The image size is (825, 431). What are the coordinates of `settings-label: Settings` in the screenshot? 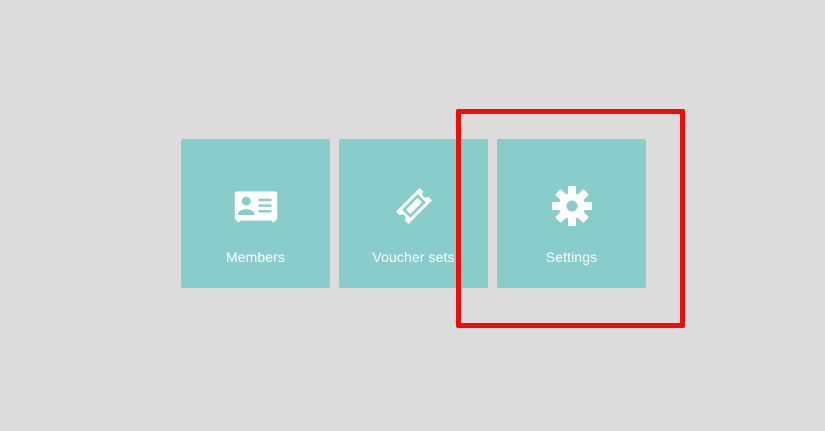 It's located at (571, 257).